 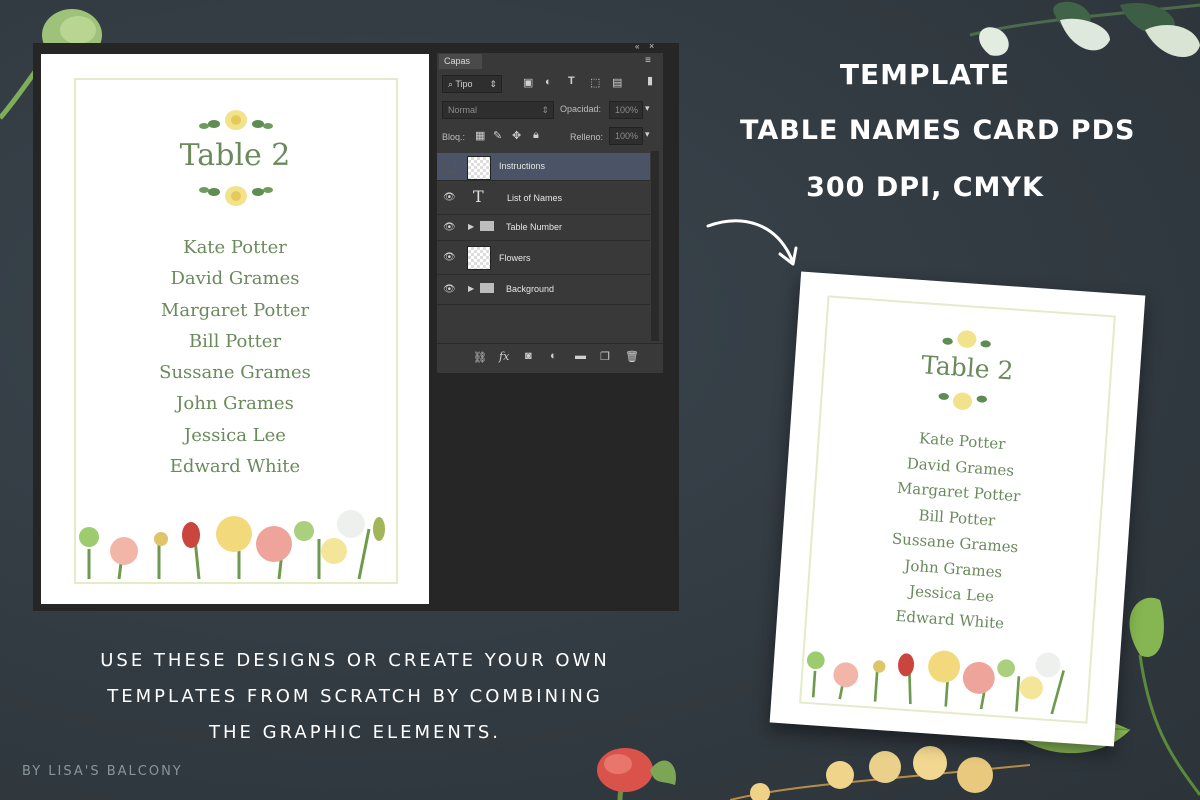 I want to click on fill-value: 100%, so click(x=627, y=136).